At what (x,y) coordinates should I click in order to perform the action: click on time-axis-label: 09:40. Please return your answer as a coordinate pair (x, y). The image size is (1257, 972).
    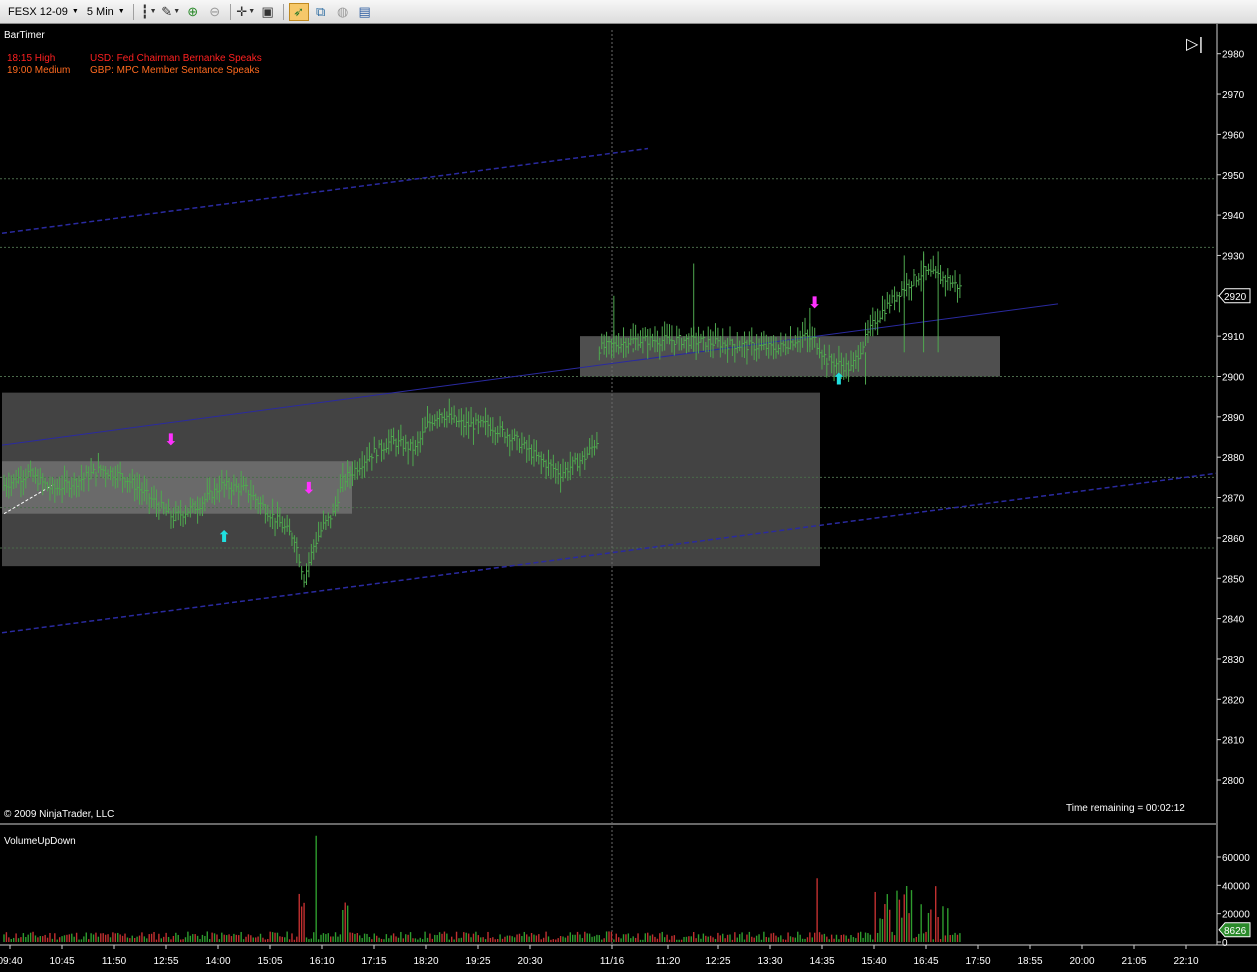
    Looking at the image, I should click on (11, 961).